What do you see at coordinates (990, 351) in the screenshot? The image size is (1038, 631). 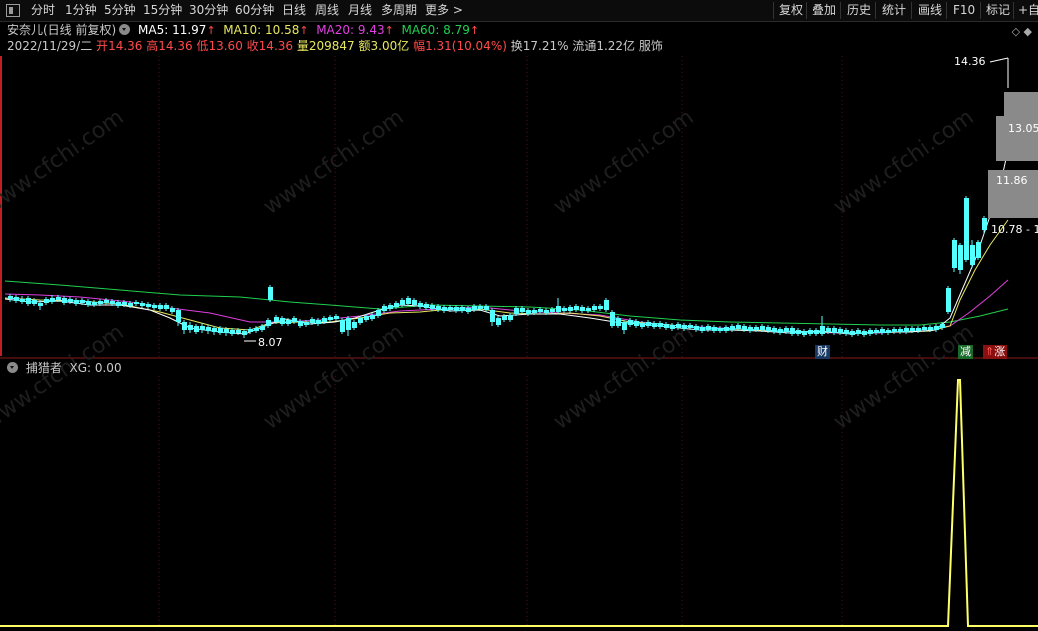 I see `limit-up-icon: ⇑` at bounding box center [990, 351].